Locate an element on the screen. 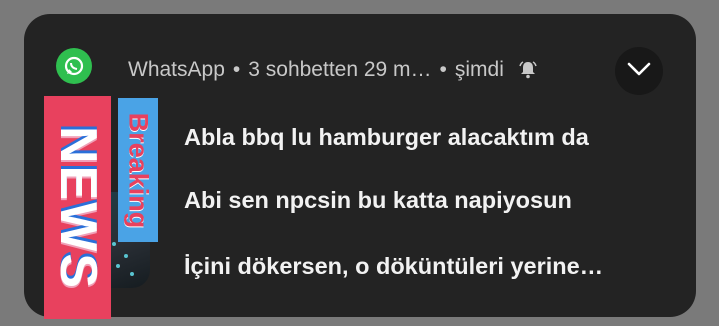  notification-header: WhatsApp • 3 sohbetten 29 m… • şimdi is located at coordinates (333, 70).